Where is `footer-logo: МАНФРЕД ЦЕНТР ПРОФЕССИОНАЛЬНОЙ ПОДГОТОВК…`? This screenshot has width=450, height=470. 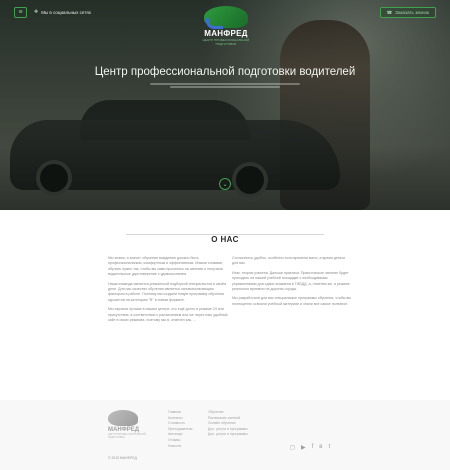 footer-logo: МАНФРЕД ЦЕНТР ПРОФЕССИОНАЛЬНОЙ ПОДГОТОВК… is located at coordinates (128, 424).